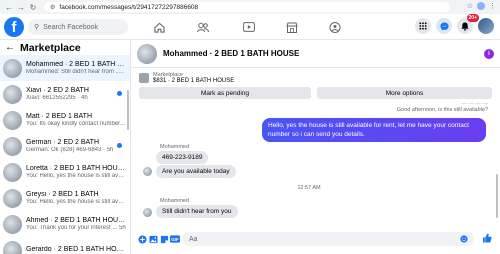 The image size is (500, 254). What do you see at coordinates (492, 6) in the screenshot?
I see `browser-menu-icon: ⋮` at bounding box center [492, 6].